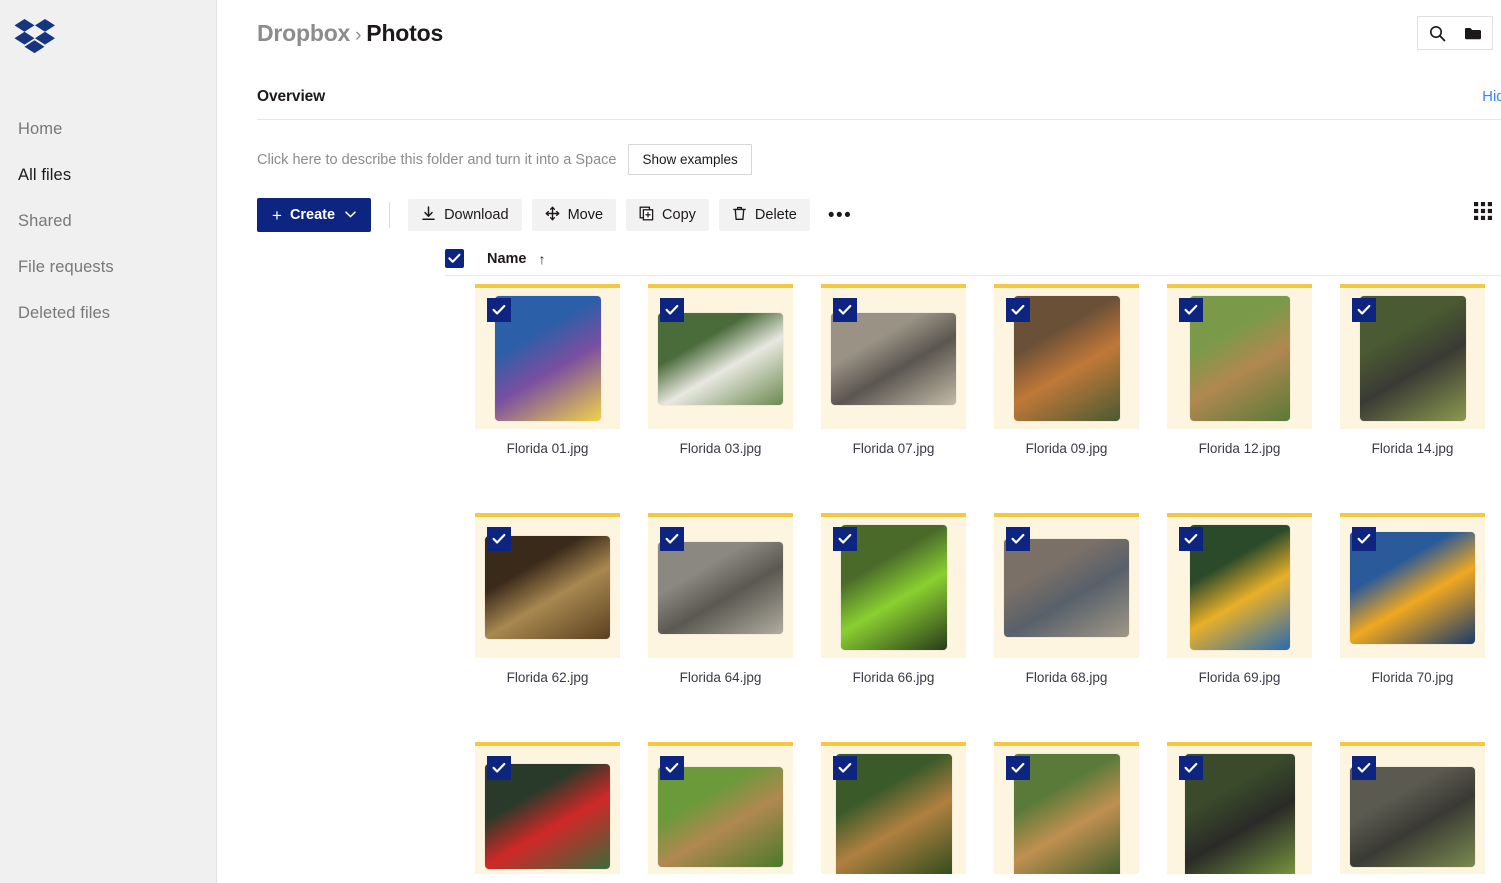 The image size is (1501, 883). I want to click on copy-button: Copy, so click(667, 215).